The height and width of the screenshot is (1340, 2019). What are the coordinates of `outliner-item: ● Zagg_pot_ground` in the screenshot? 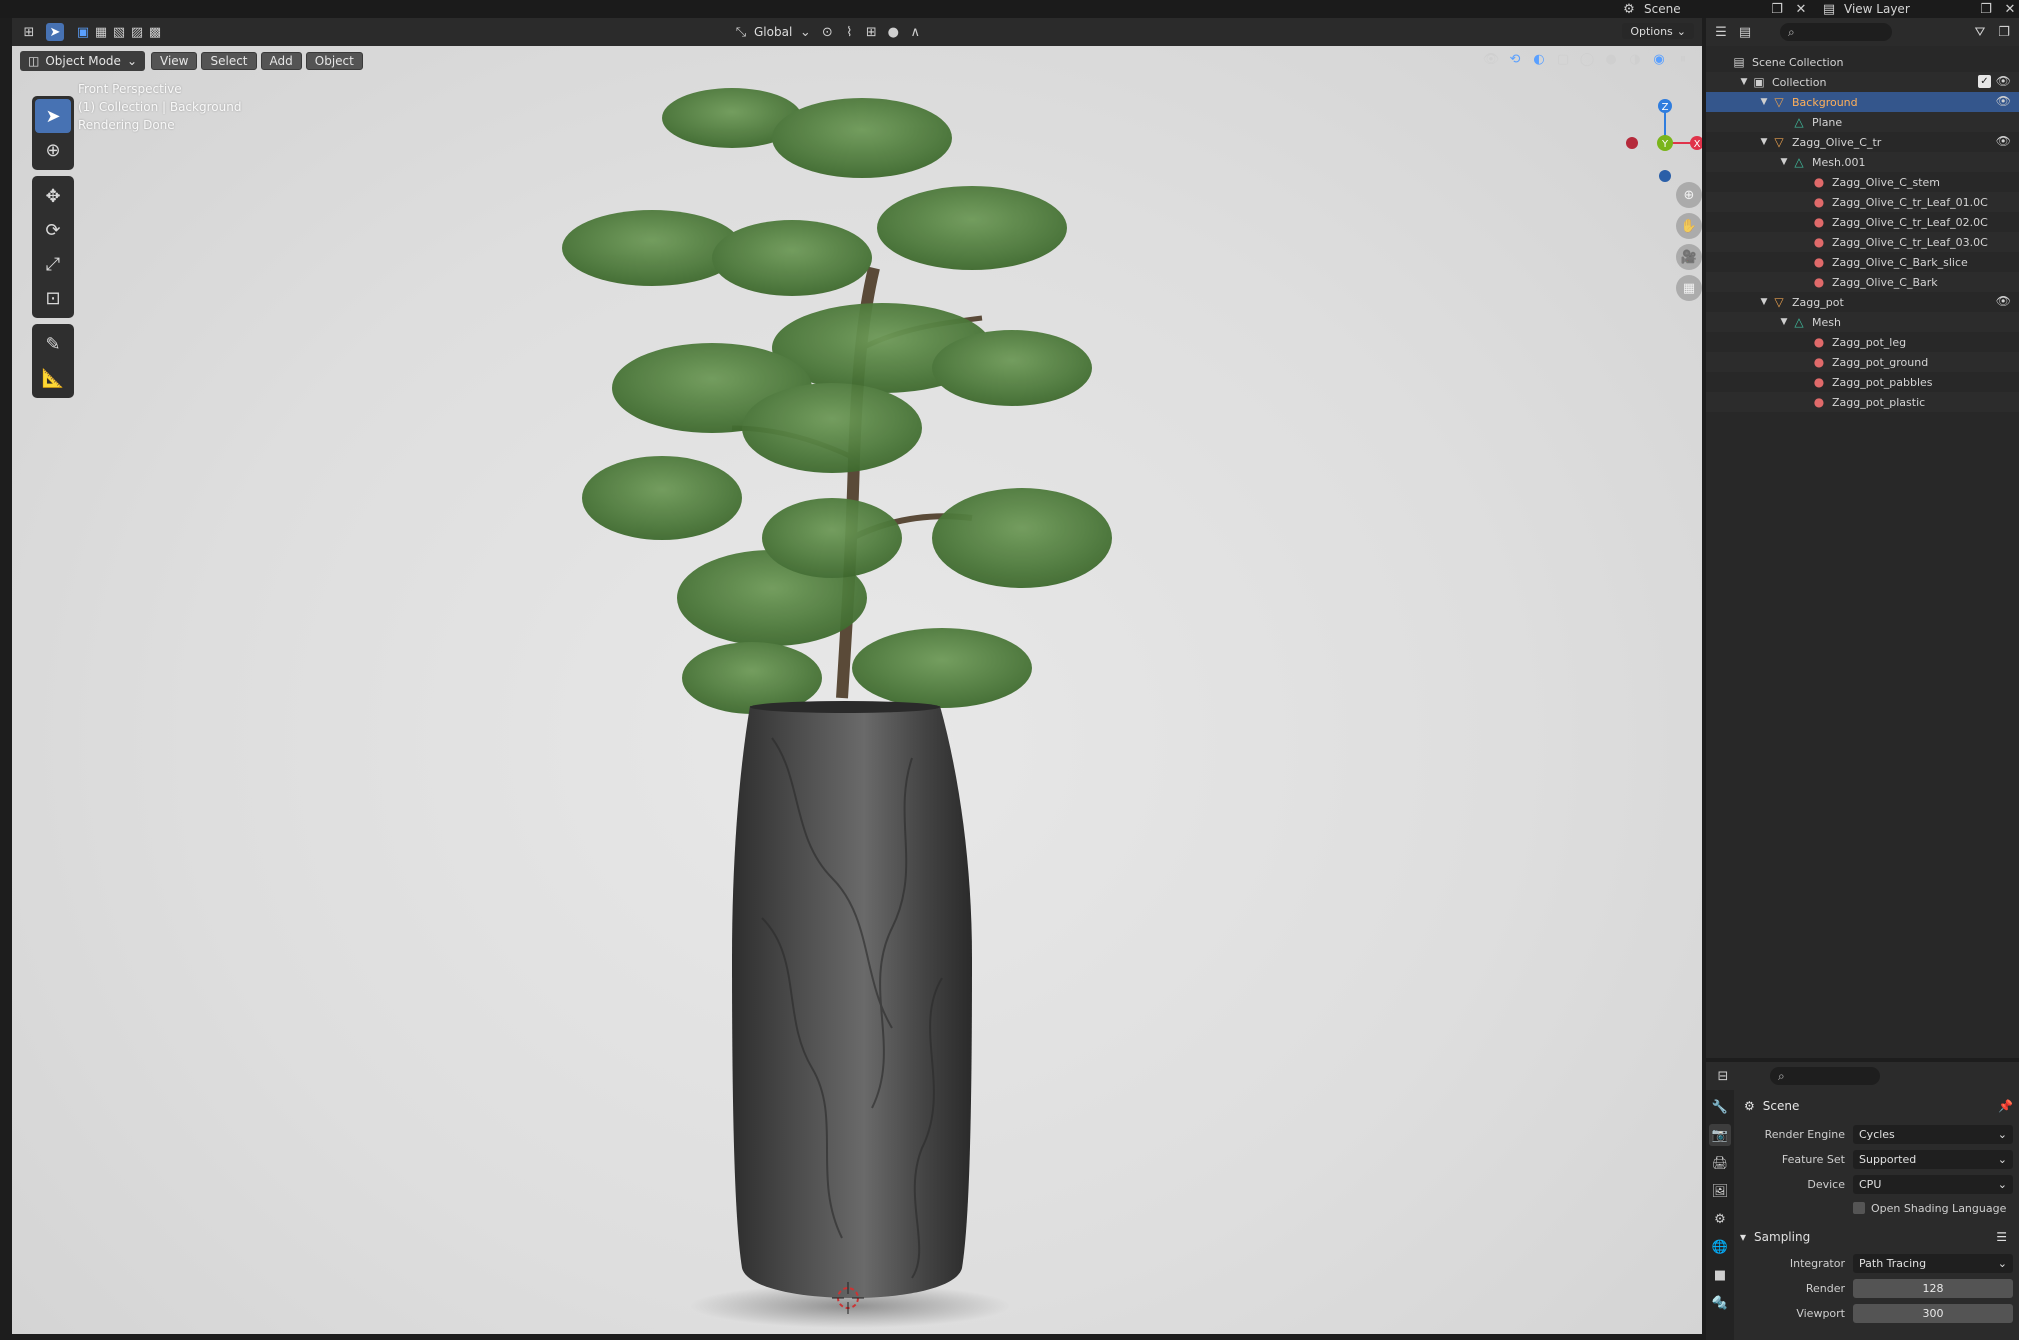 It's located at (1862, 362).